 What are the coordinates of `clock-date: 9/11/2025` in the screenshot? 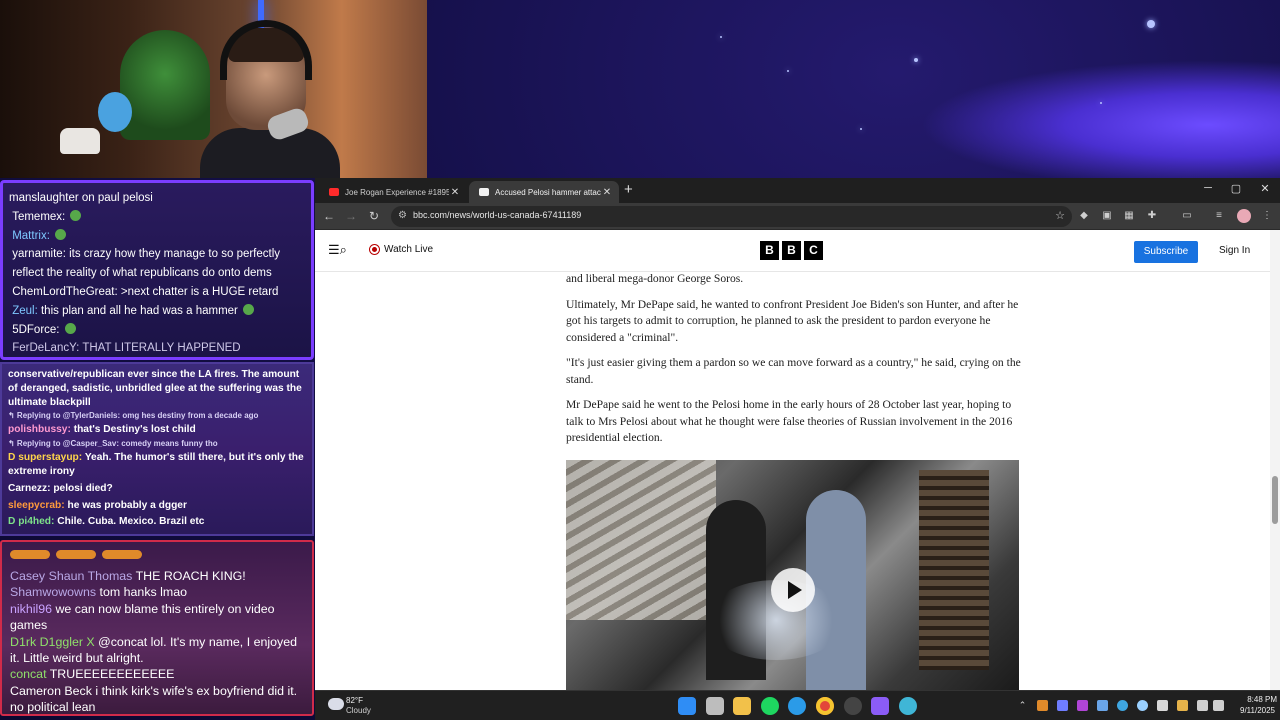 It's located at (1250, 710).